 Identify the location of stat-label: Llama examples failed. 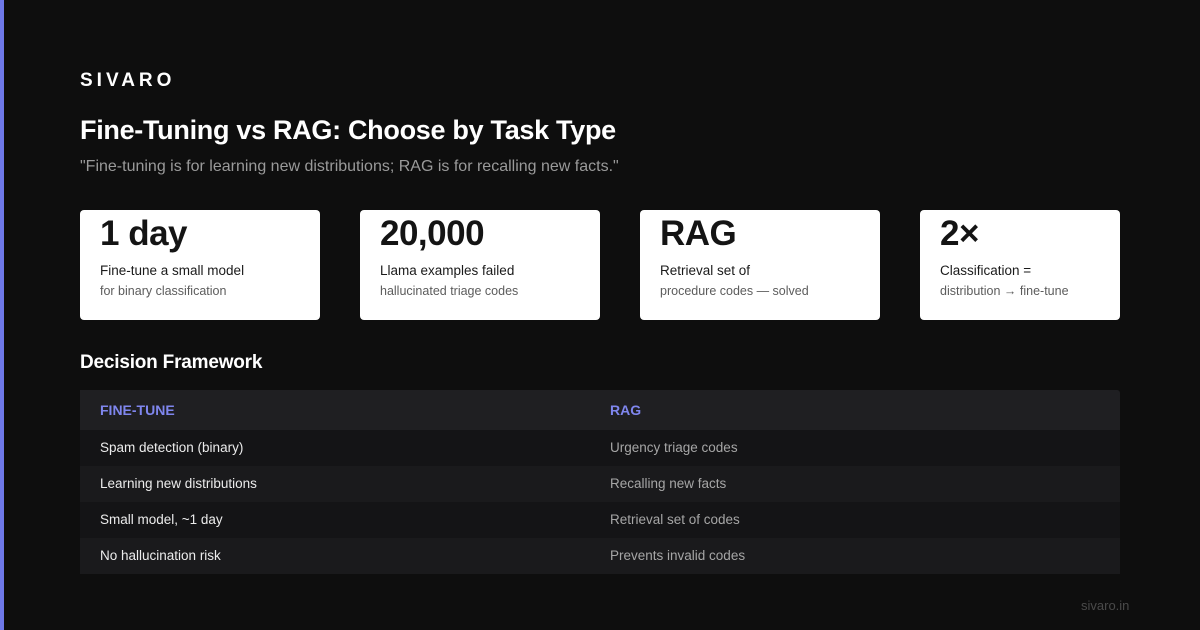
(447, 270).